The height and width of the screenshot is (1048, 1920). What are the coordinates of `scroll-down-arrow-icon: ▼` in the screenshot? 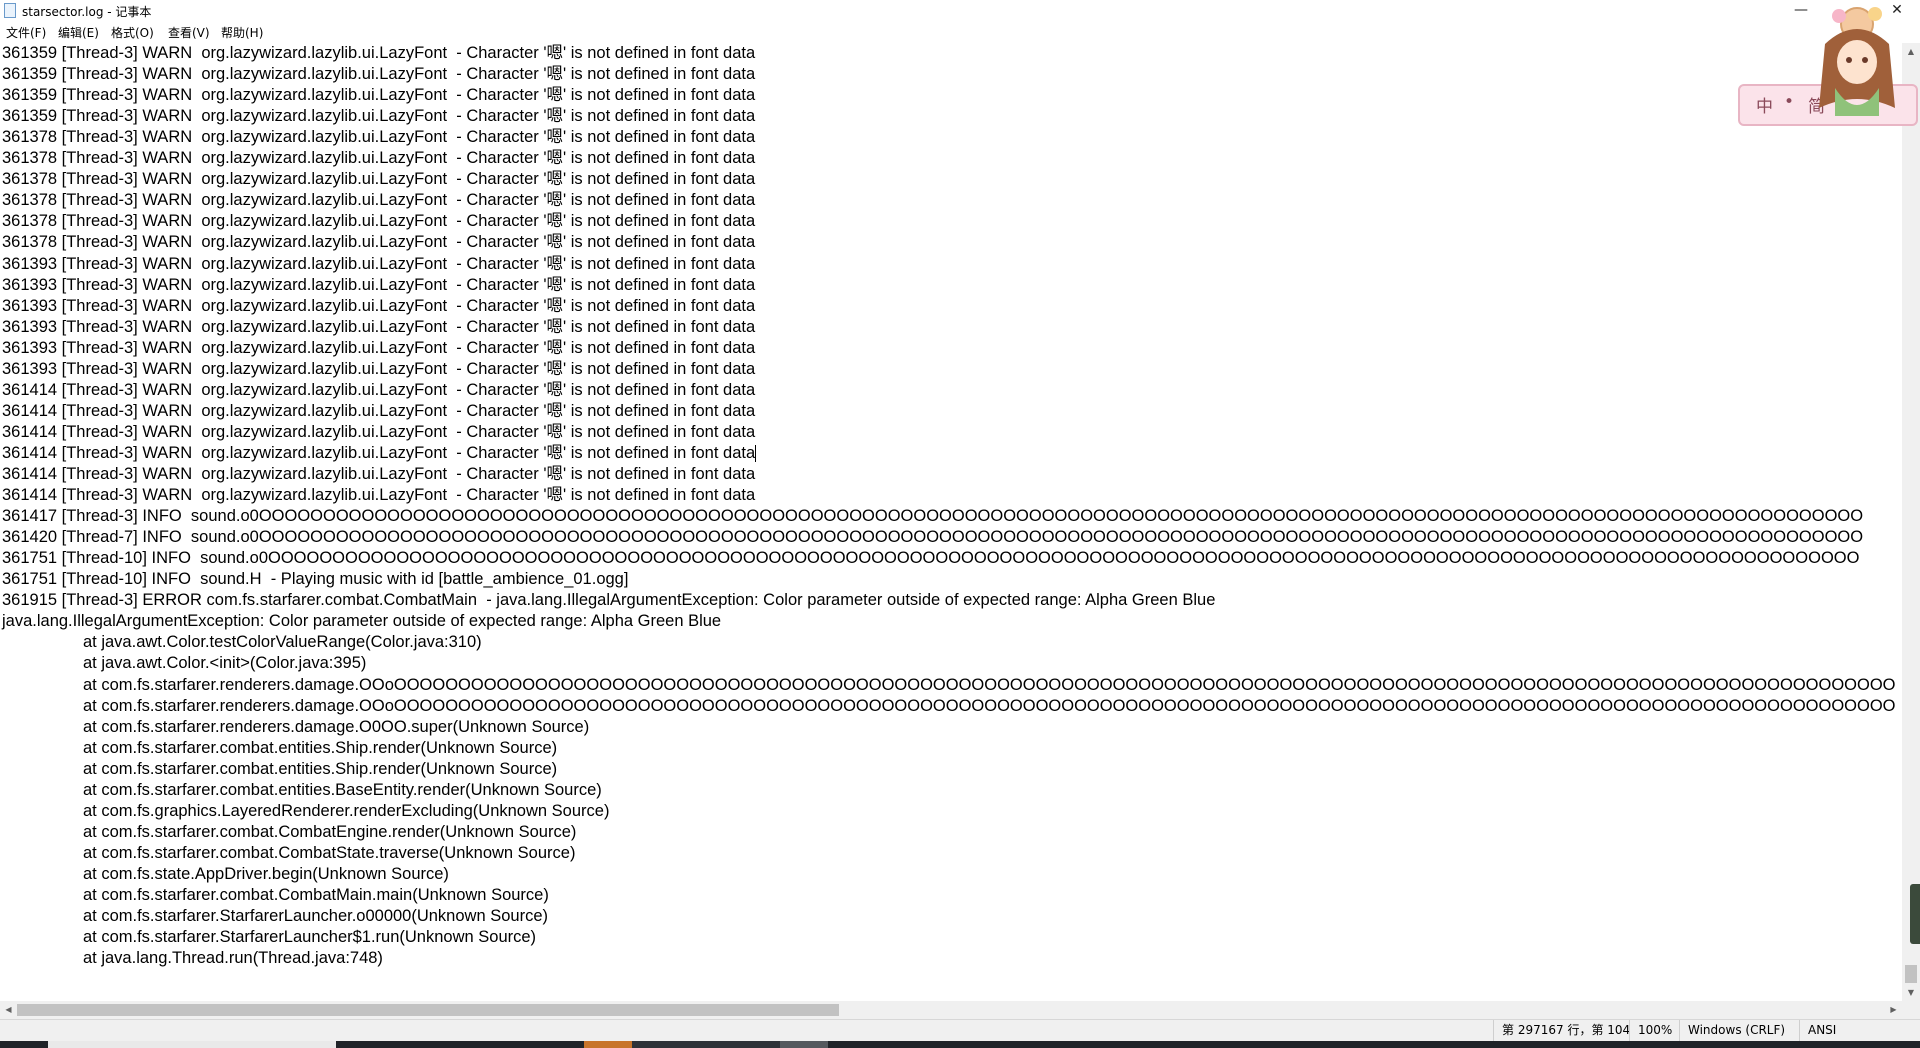 It's located at (1911, 992).